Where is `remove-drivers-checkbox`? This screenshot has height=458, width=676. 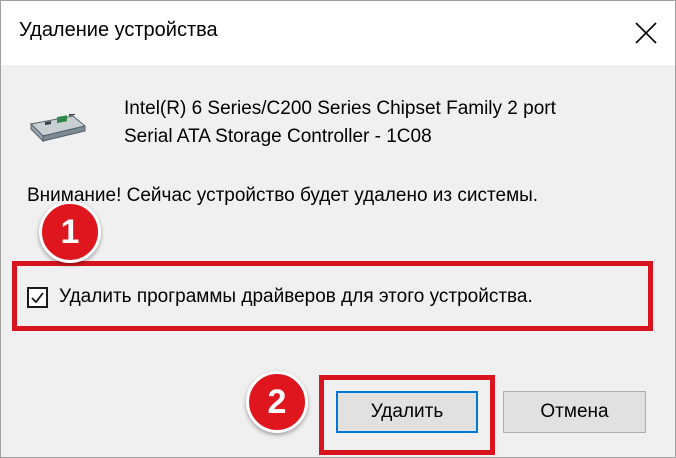
remove-drivers-checkbox is located at coordinates (37, 297).